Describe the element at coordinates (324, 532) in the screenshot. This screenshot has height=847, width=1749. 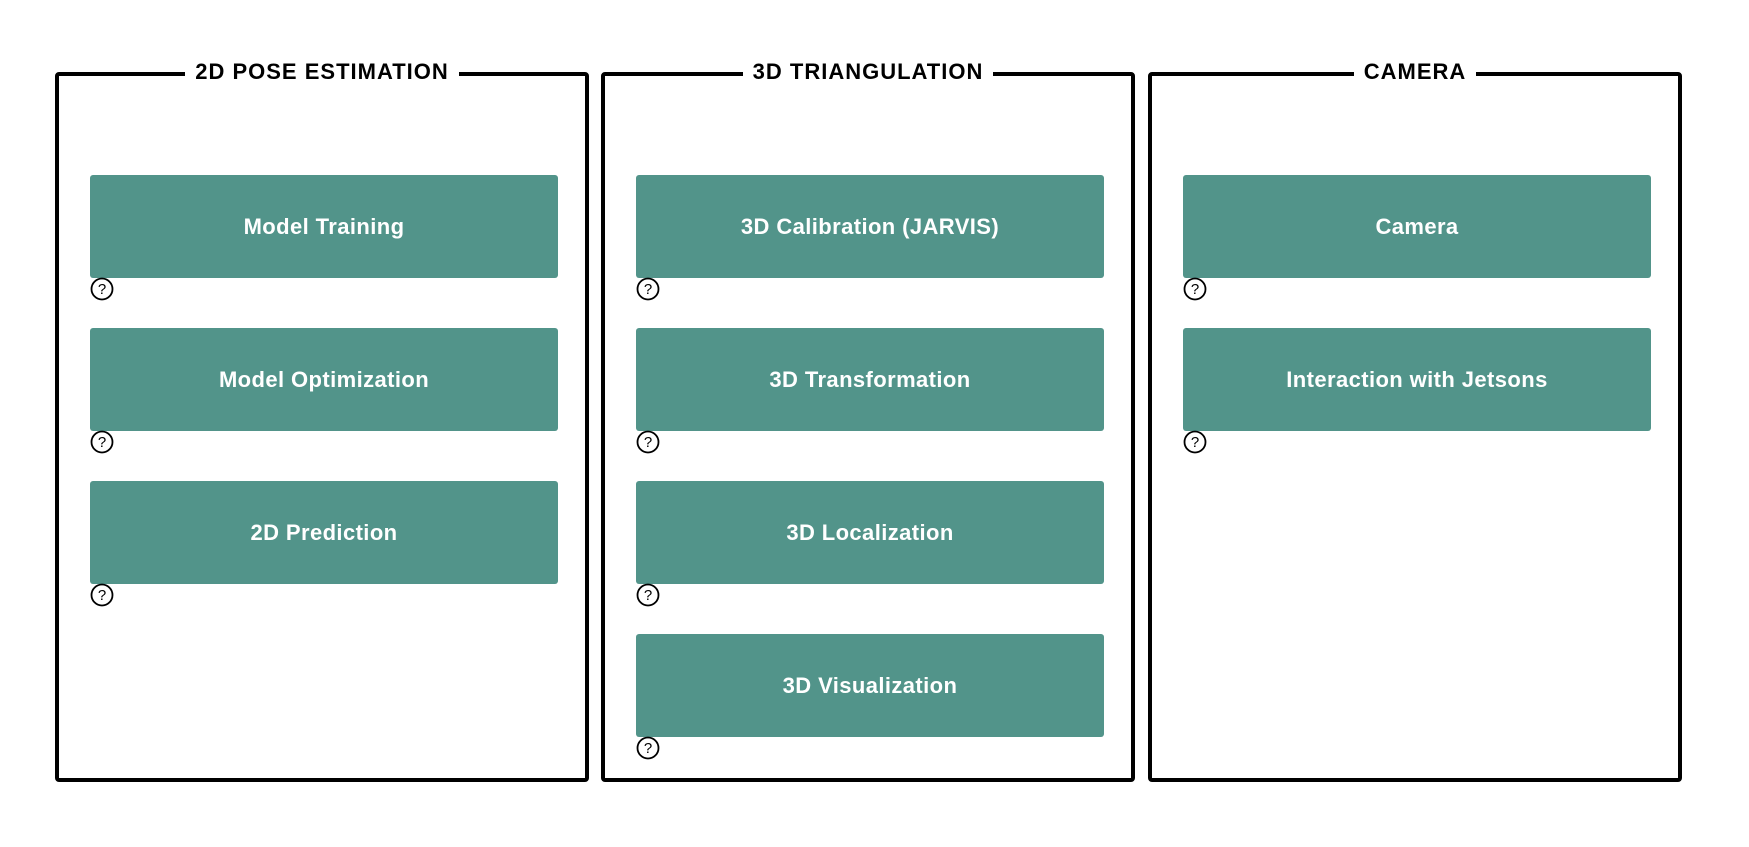
I see `2d-prediction-button: 2D Prediction` at that location.